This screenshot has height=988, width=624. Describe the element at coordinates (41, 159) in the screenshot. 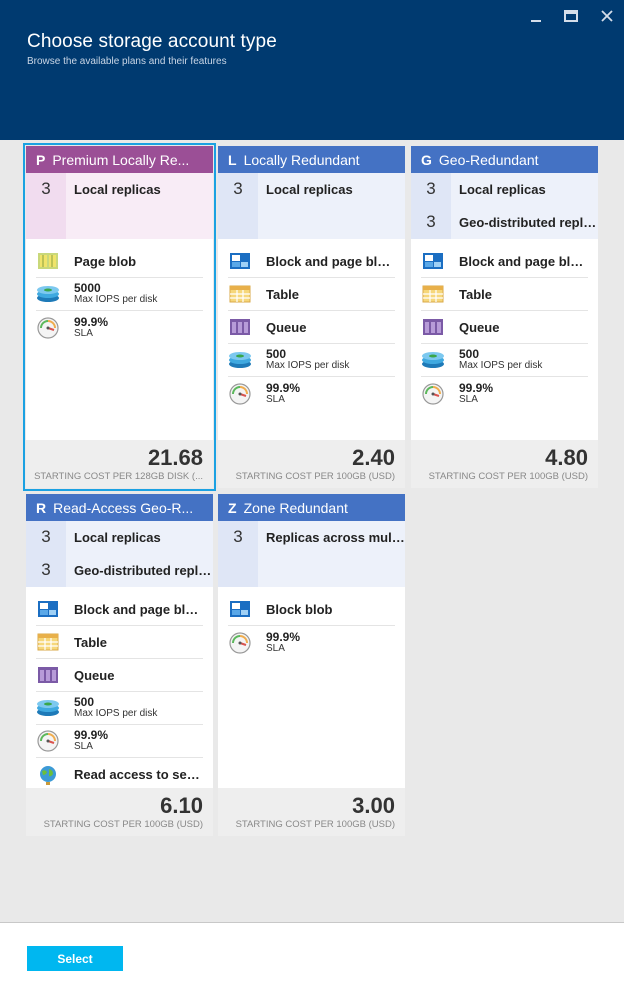

I see `plan-letter: P` at that location.